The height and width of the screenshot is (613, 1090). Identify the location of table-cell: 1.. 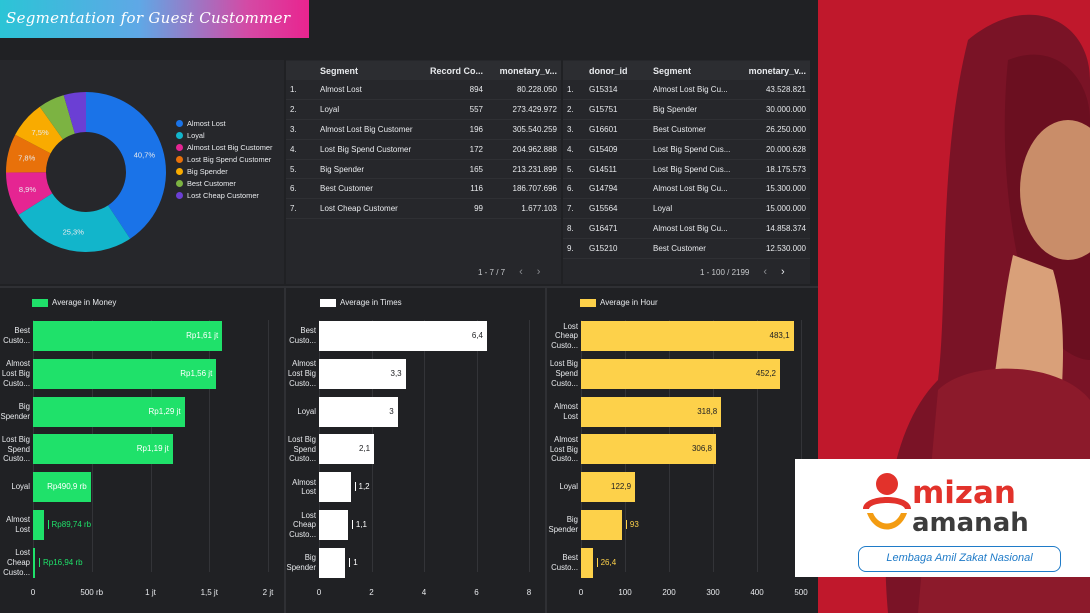
(301, 90).